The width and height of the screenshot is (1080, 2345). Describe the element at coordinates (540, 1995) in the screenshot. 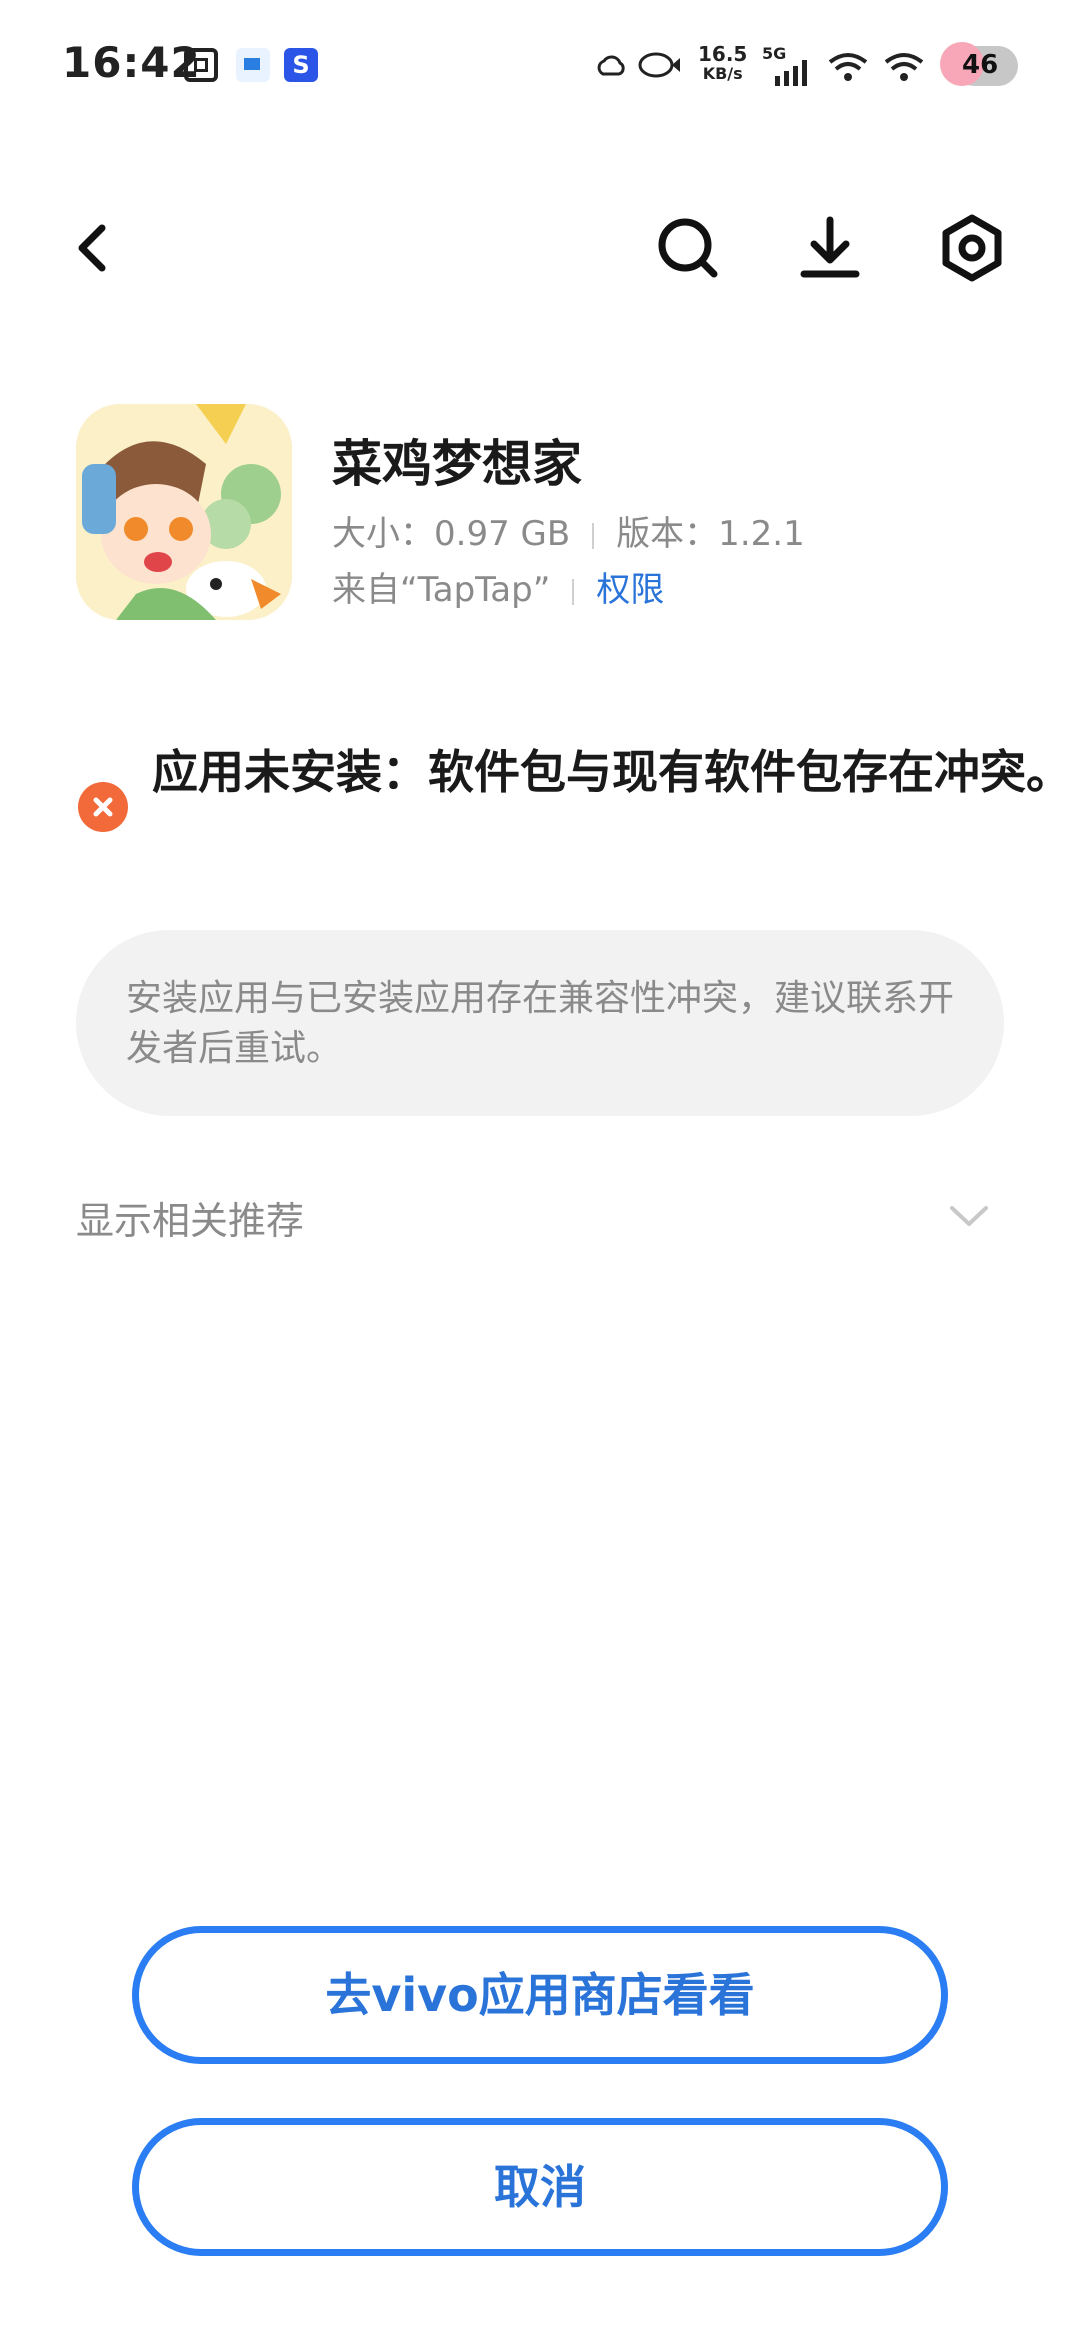

I see `open-vivo-store-button: 去vivo应用商店看看` at that location.